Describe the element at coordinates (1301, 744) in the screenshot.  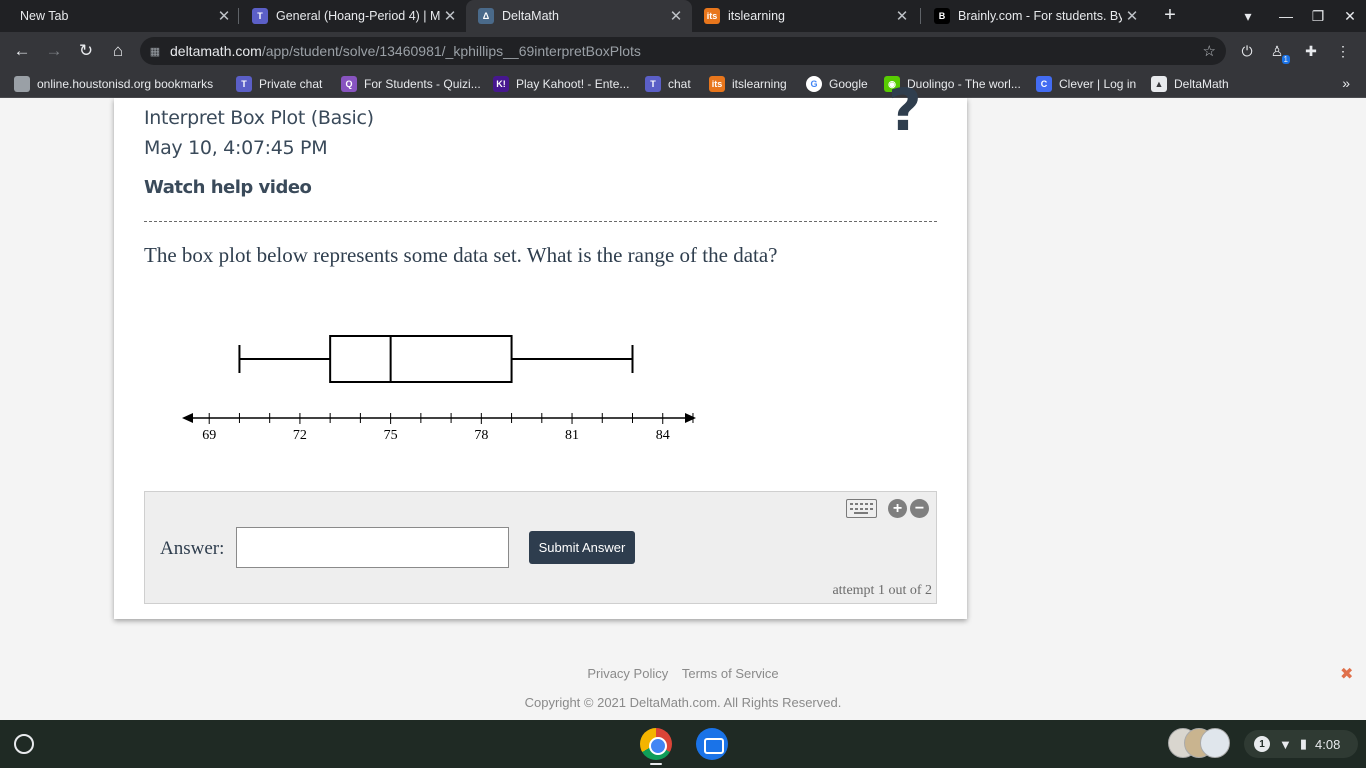
I see `status-tray: 1 ▼ ▮ 4:08` at that location.